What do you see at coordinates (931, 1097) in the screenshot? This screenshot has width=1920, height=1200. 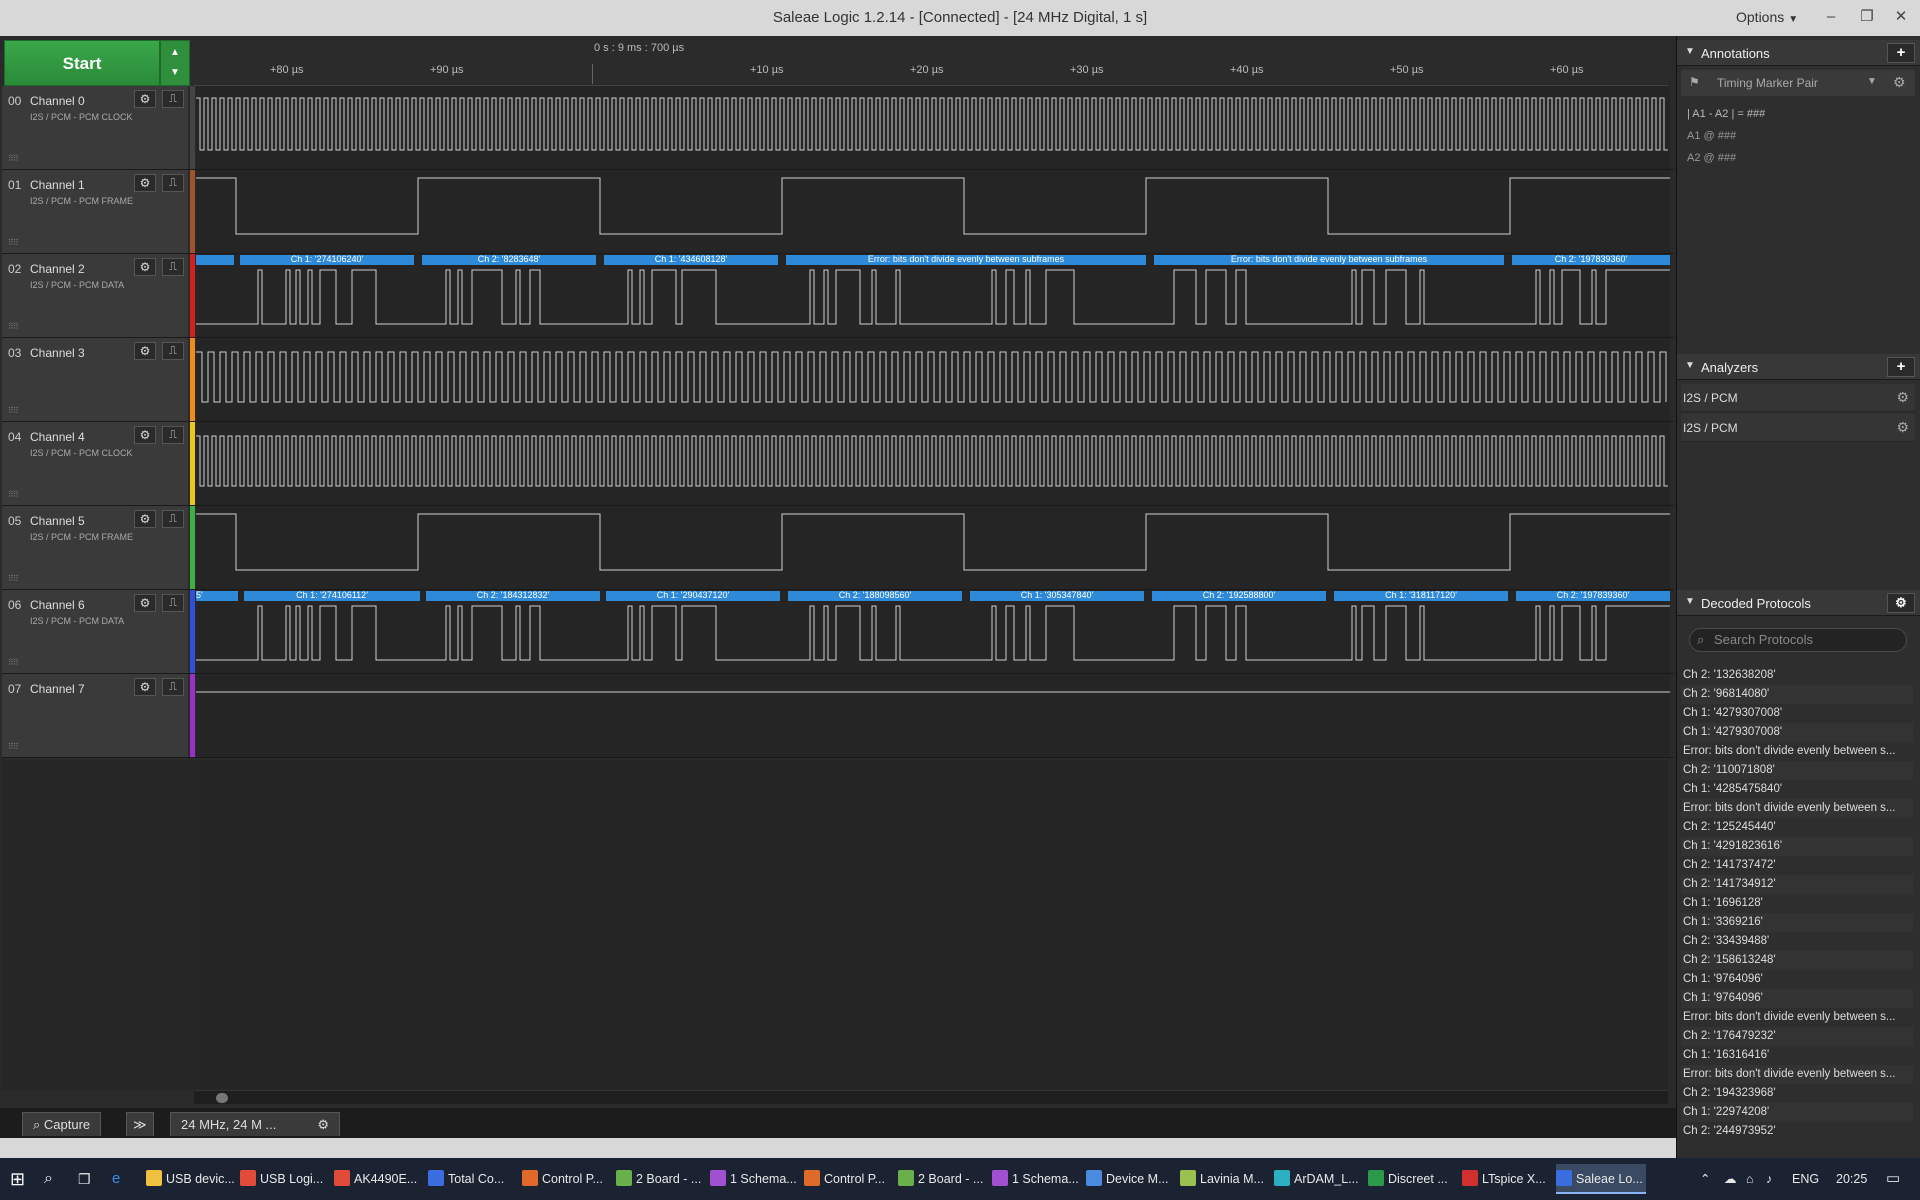 I see `horizontal-scrollbar` at bounding box center [931, 1097].